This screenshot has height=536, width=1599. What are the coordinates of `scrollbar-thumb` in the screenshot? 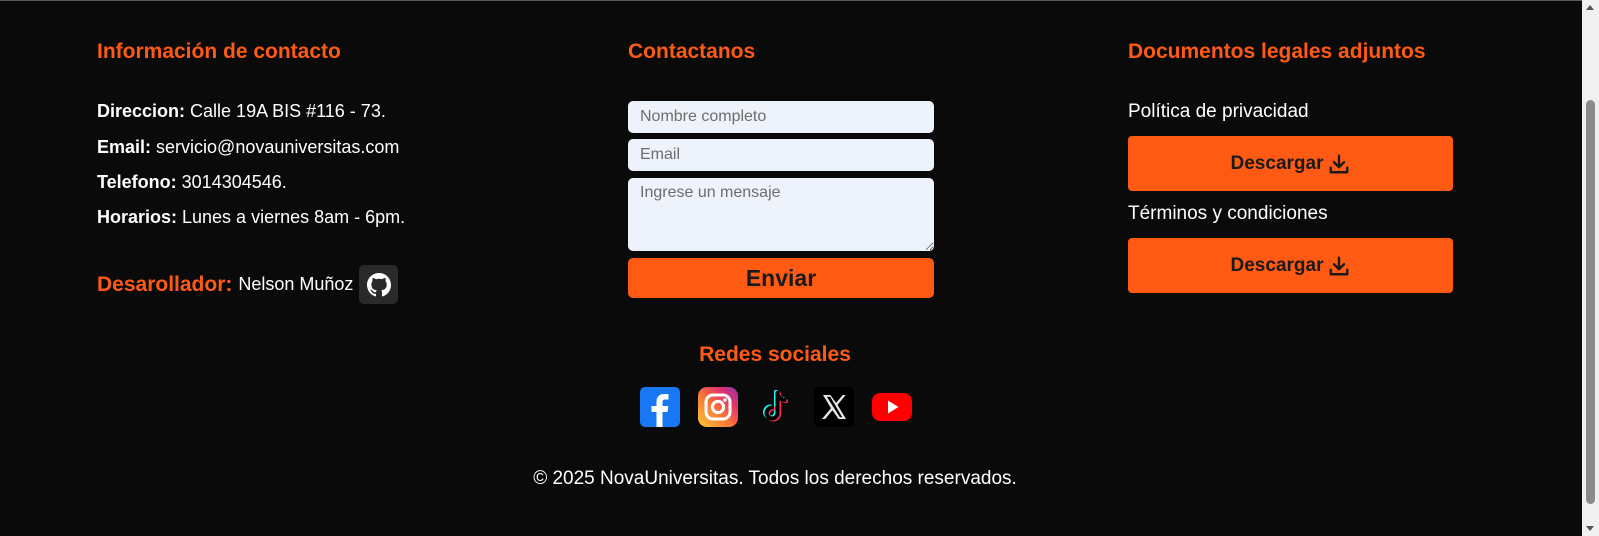 It's located at (1590, 302).